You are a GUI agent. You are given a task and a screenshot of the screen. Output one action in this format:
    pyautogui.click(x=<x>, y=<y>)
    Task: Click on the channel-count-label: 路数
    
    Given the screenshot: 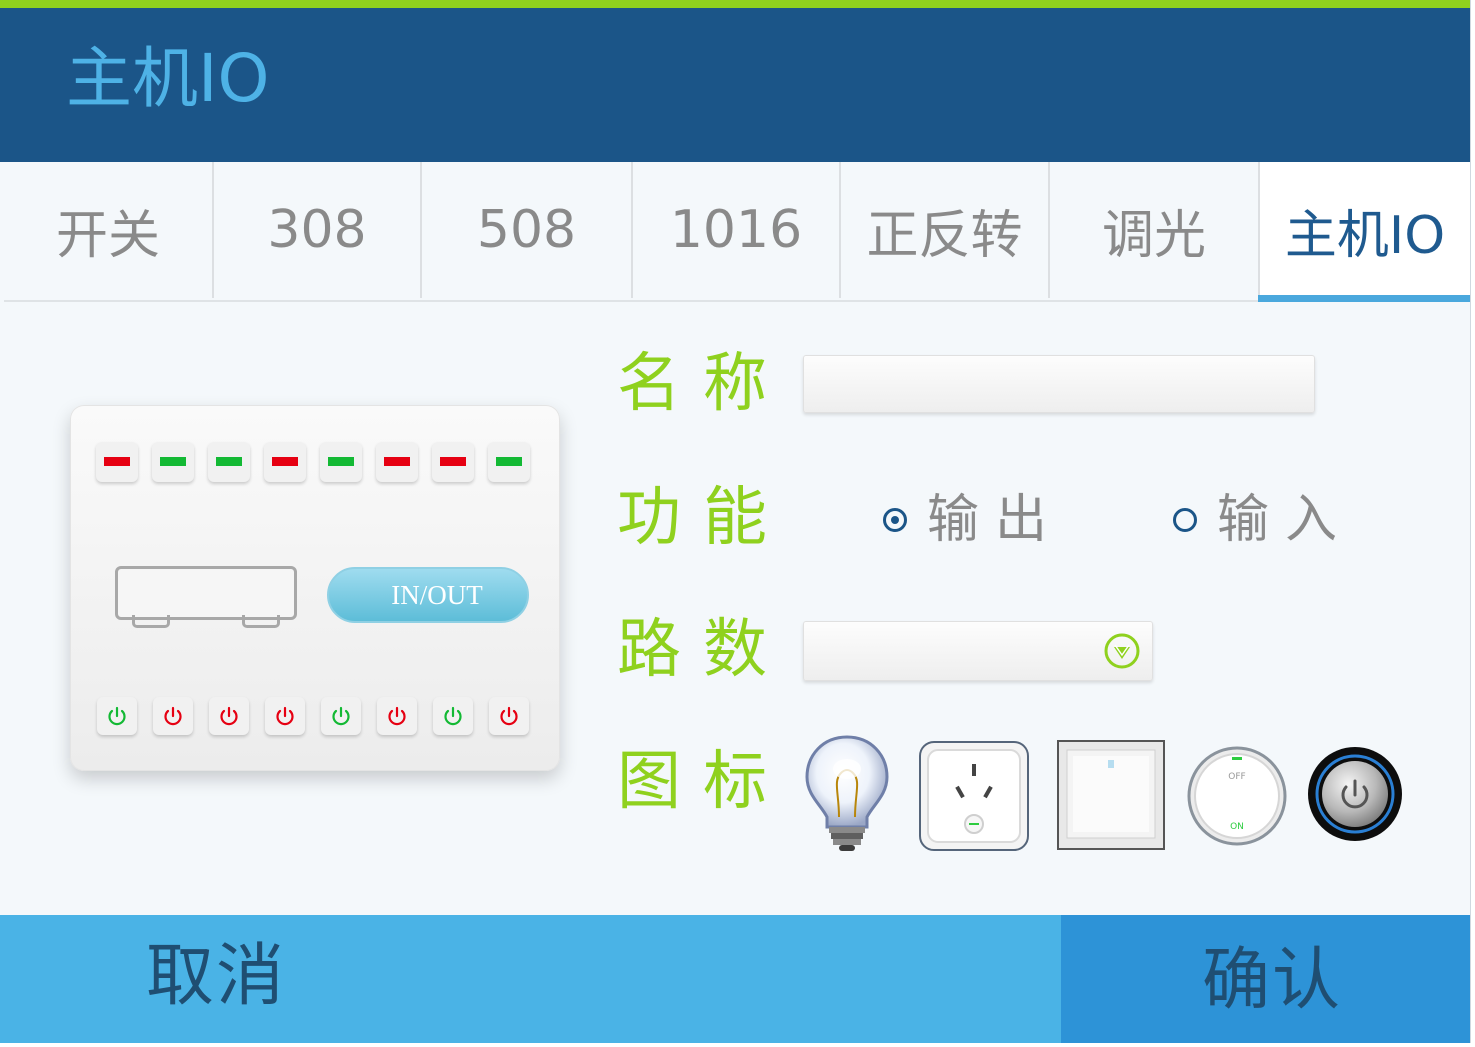 What is the action you would take?
    pyautogui.click(x=703, y=650)
    